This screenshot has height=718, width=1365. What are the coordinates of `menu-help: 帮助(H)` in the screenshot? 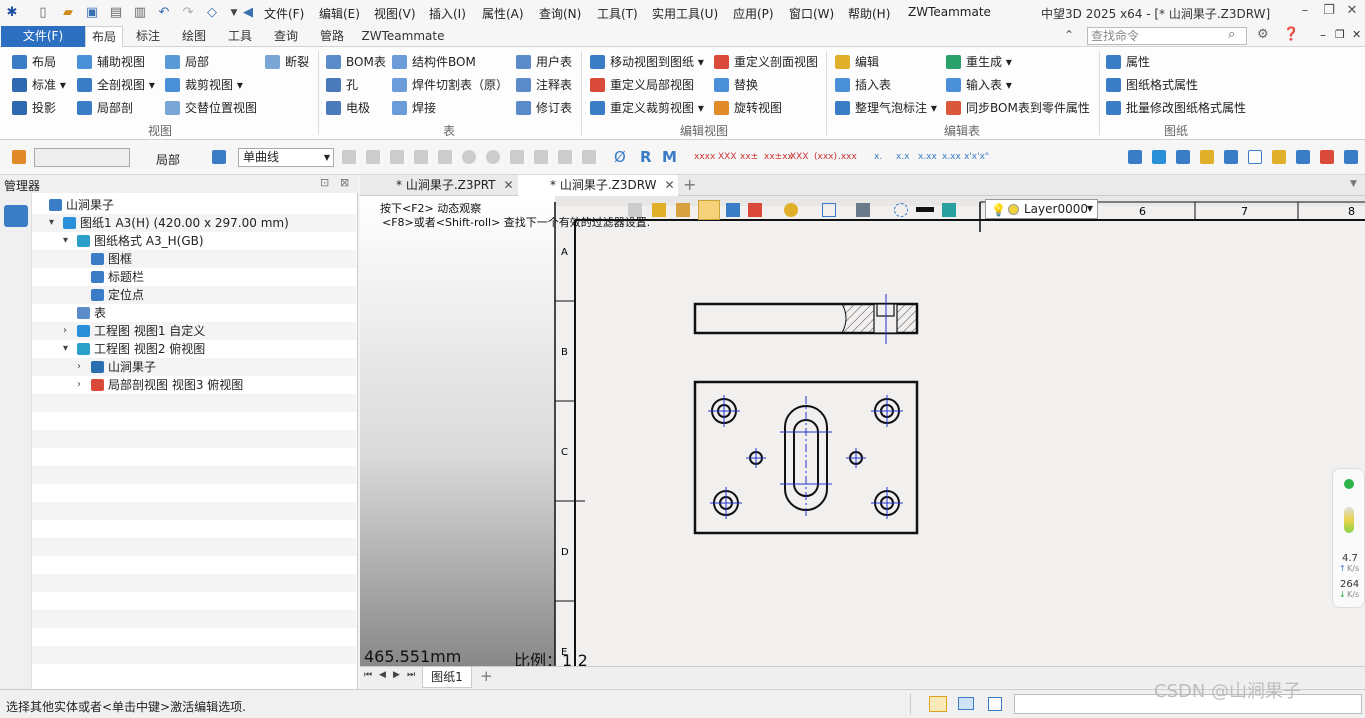 It's located at (869, 13).